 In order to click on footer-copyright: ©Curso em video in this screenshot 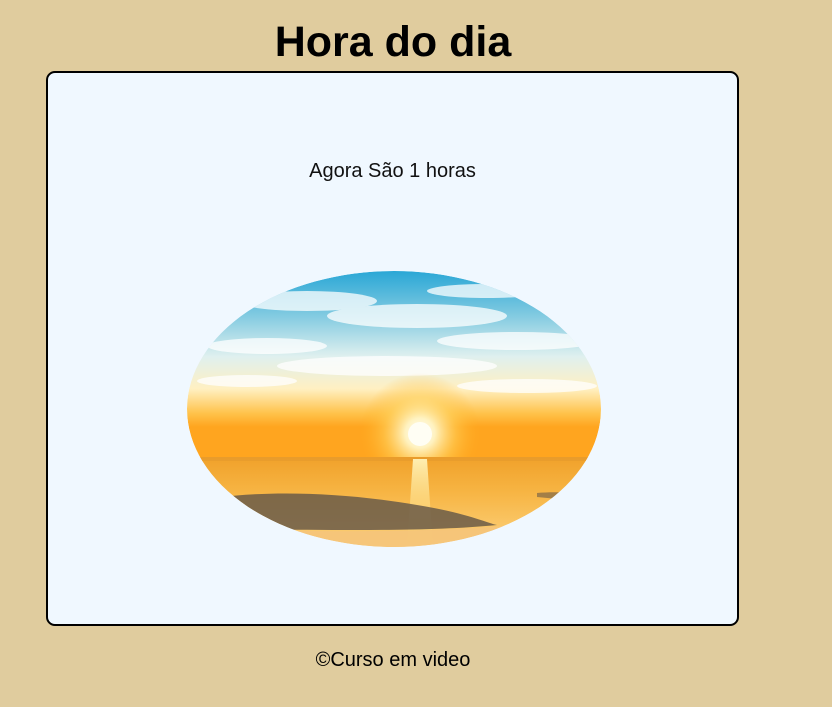, I will do `click(393, 660)`.